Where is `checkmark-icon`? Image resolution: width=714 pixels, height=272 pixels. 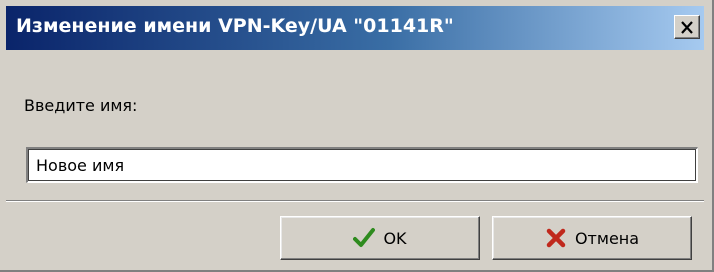
checkmark-icon is located at coordinates (364, 238).